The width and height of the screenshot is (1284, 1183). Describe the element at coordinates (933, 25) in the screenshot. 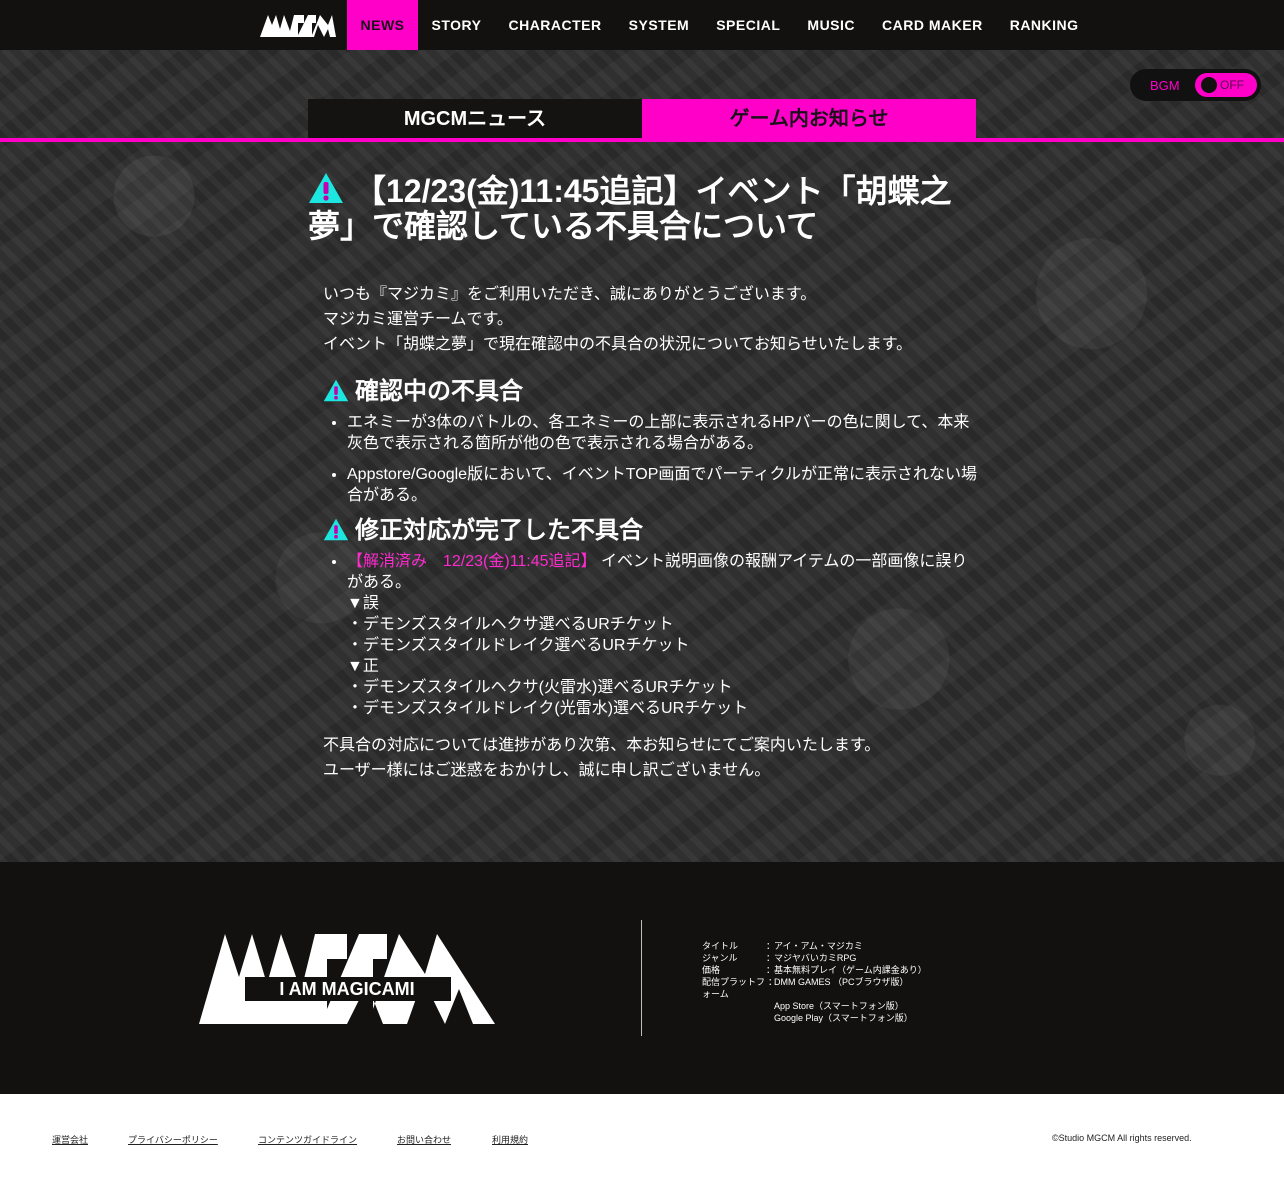

I see `nav-card-maker: CARD MAKER` at that location.